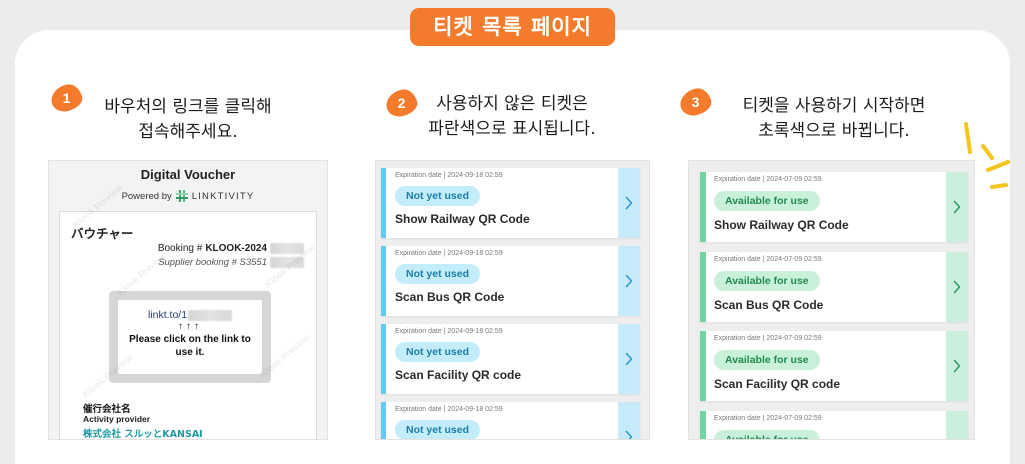 The width and height of the screenshot is (1025, 464). I want to click on supplier-booking: Supplier booking # S3551, so click(212, 262).